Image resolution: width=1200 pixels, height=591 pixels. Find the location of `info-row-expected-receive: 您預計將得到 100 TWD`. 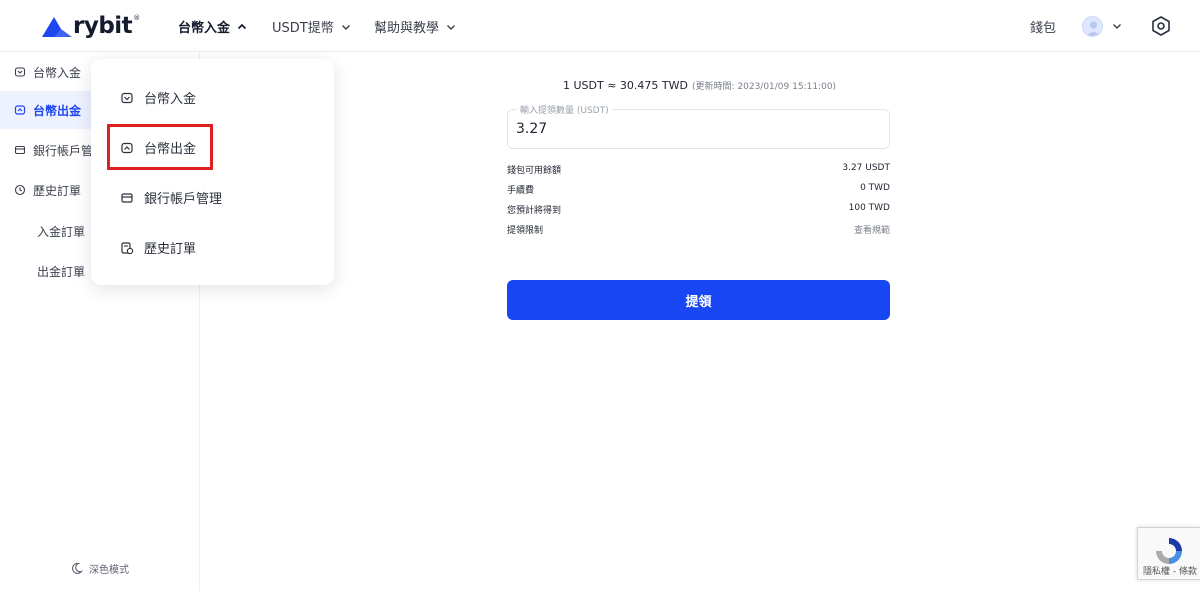

info-row-expected-receive: 您預計將得到 100 TWD is located at coordinates (698, 209).